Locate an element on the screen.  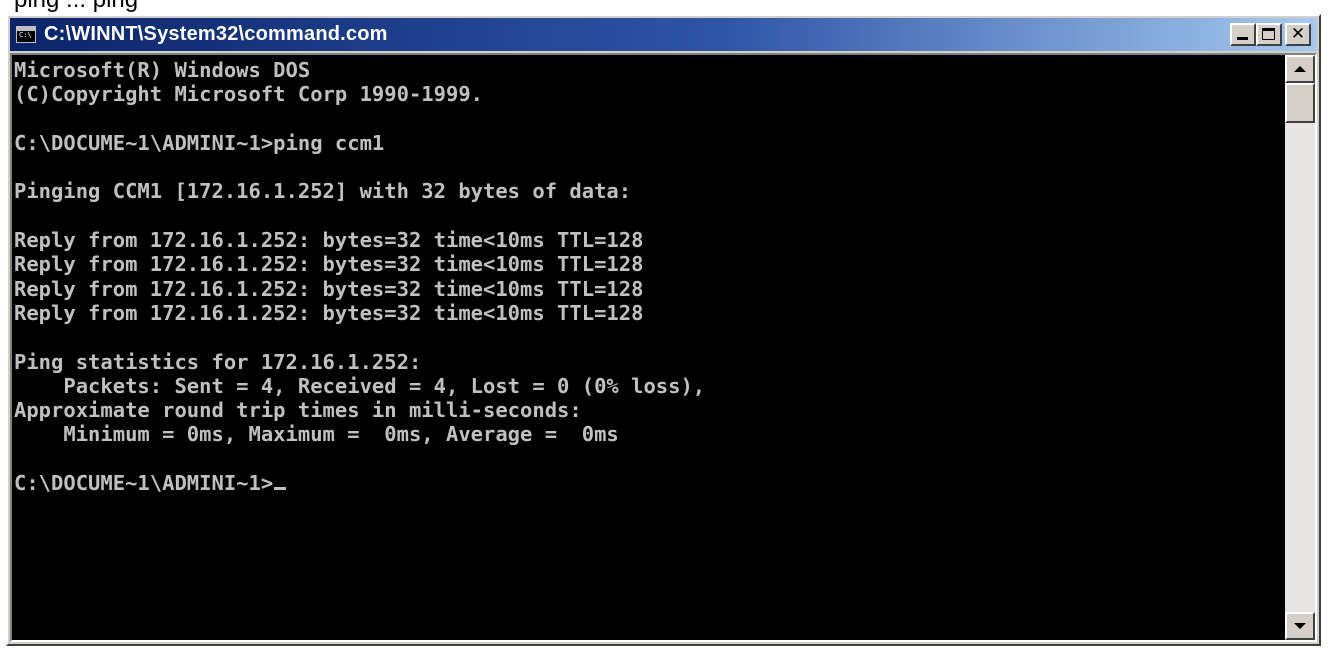
title-bar: C:\WINNT\System32\command.com ✕ is located at coordinates (663, 34).